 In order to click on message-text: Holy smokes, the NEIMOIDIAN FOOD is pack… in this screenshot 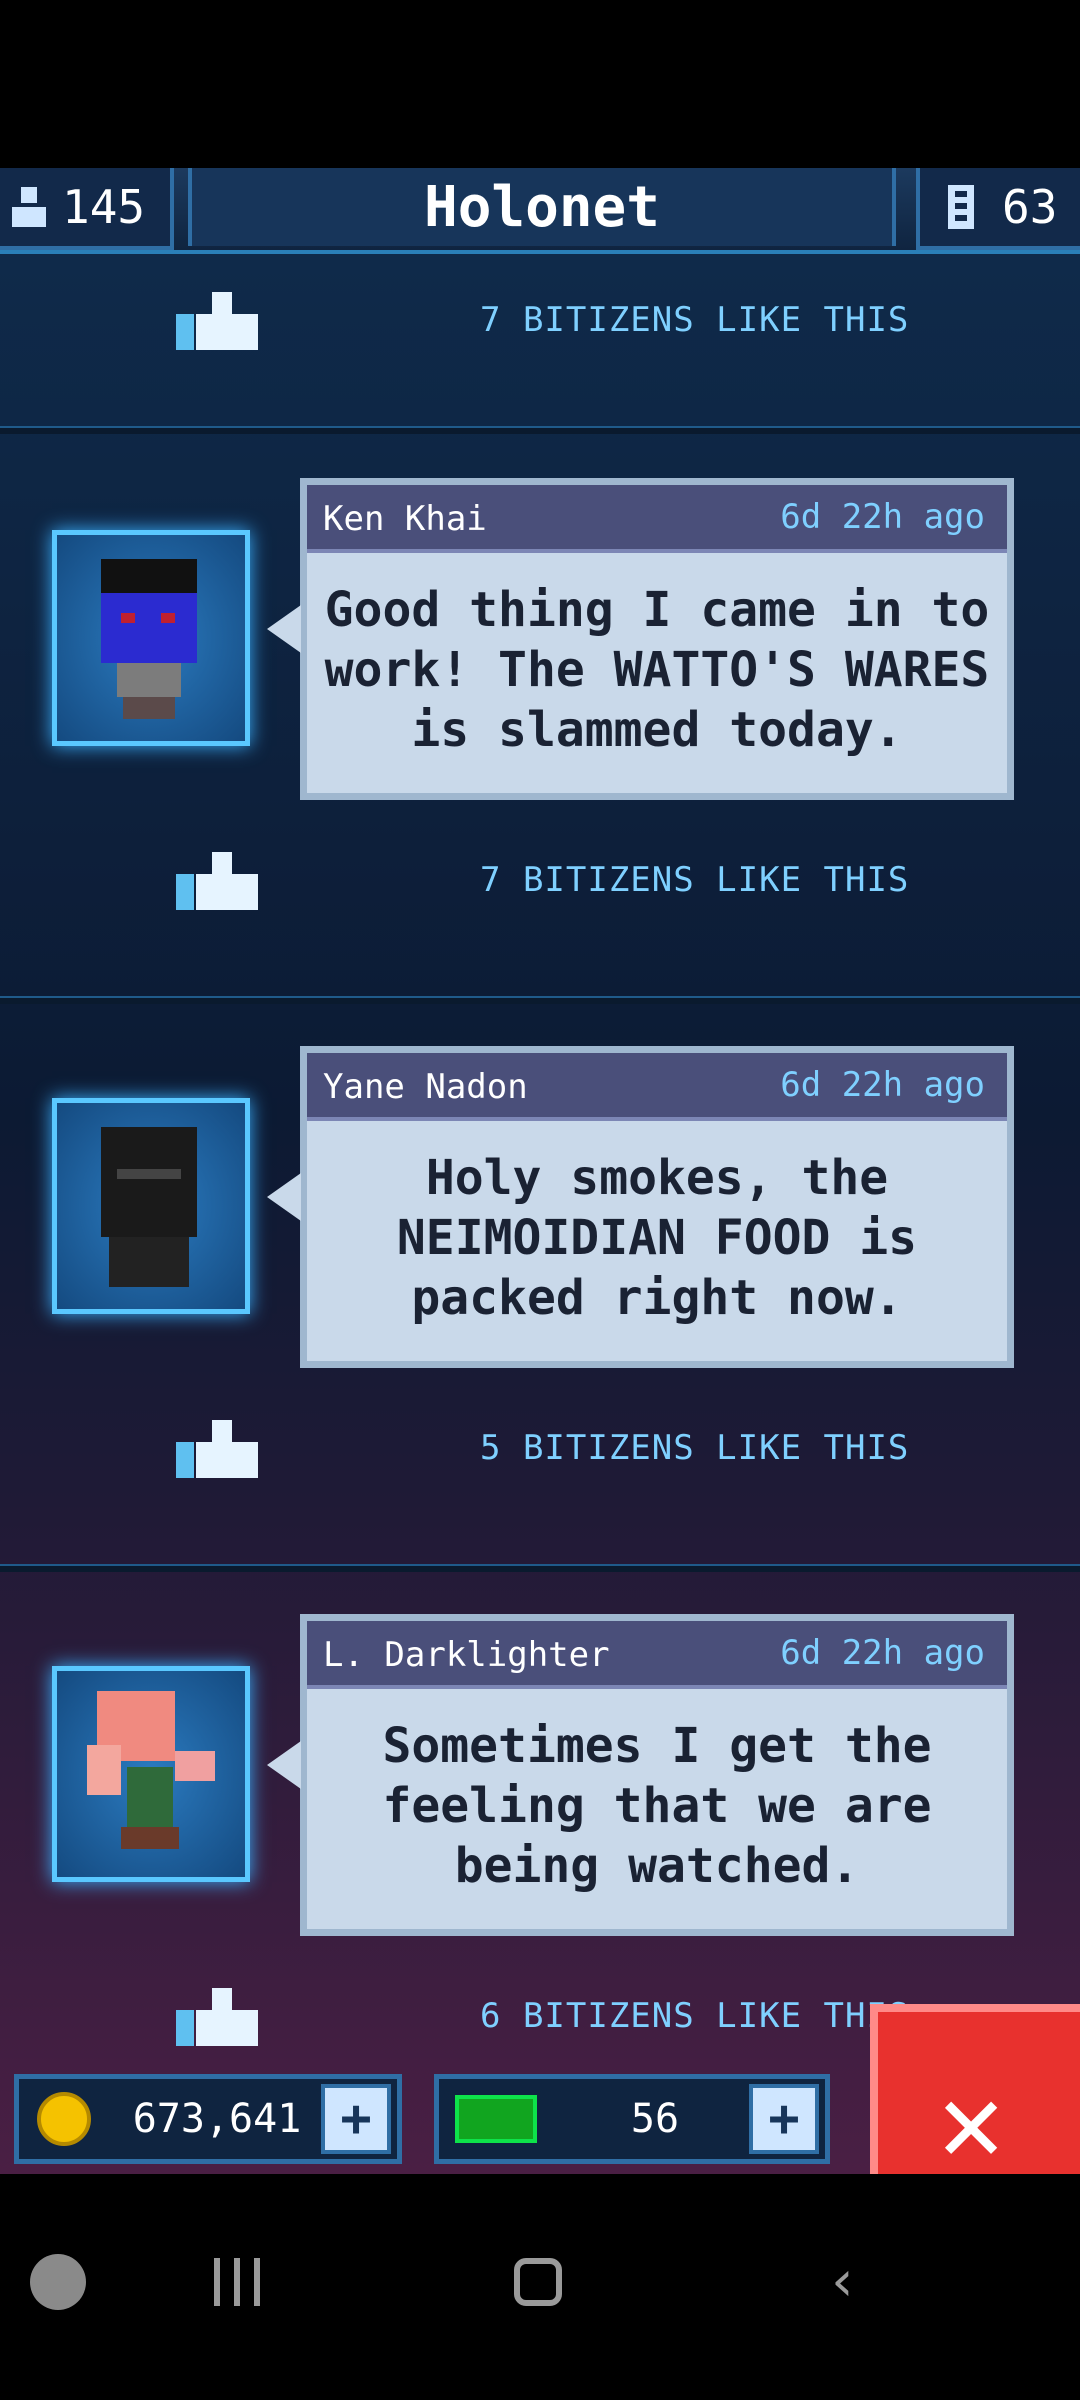, I will do `click(657, 1238)`.